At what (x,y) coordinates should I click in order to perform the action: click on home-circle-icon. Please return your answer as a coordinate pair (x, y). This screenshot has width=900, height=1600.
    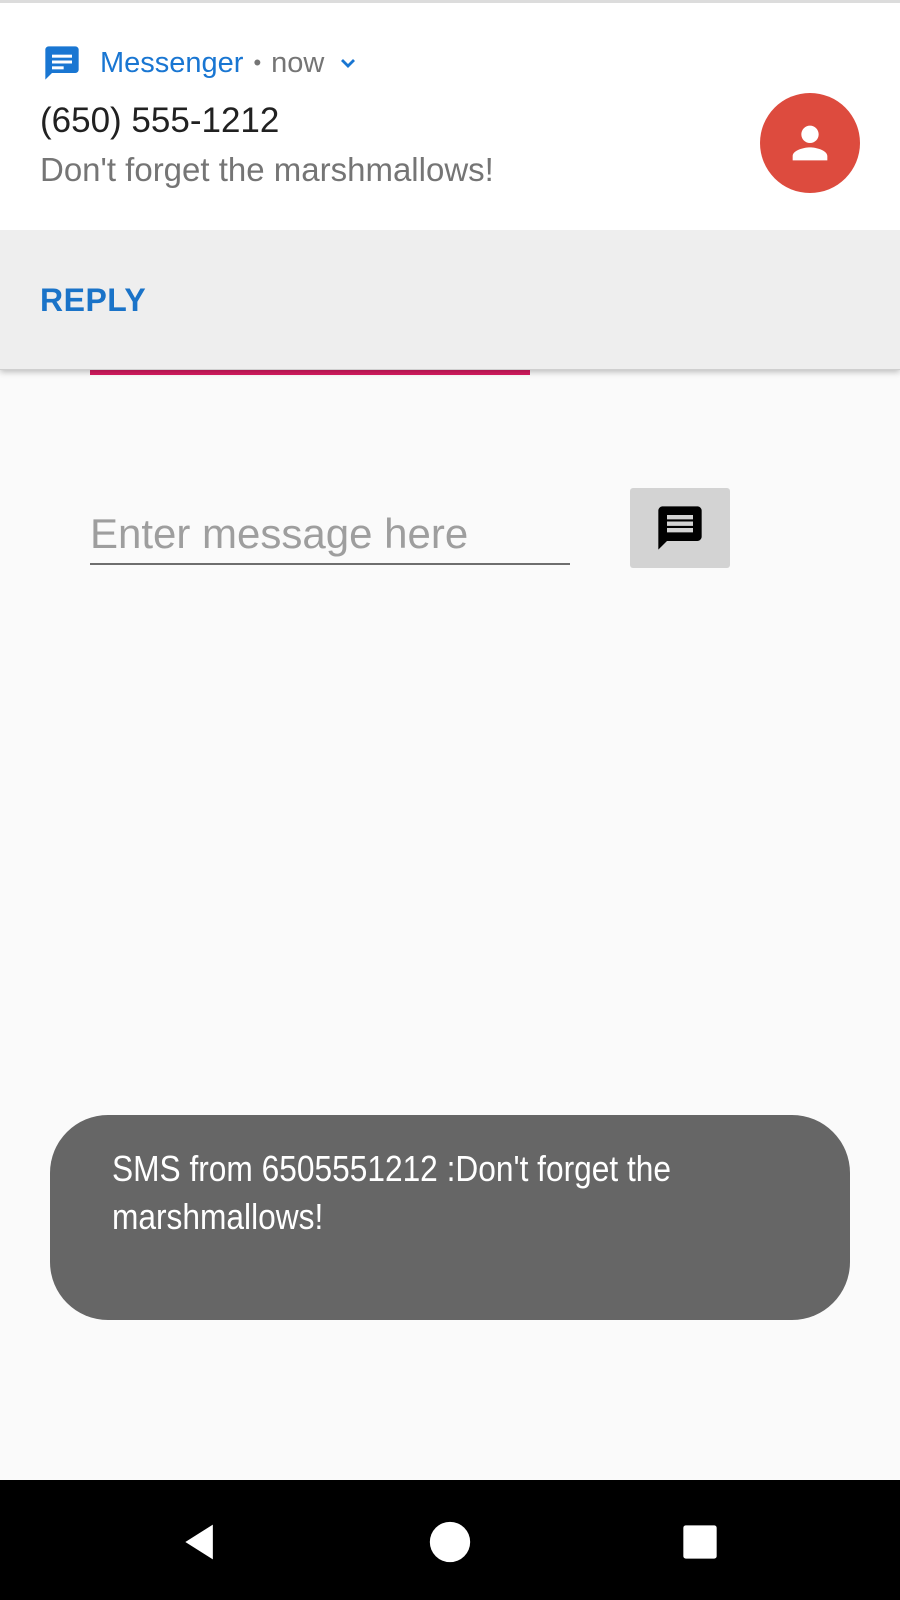
    Looking at the image, I should click on (450, 1542).